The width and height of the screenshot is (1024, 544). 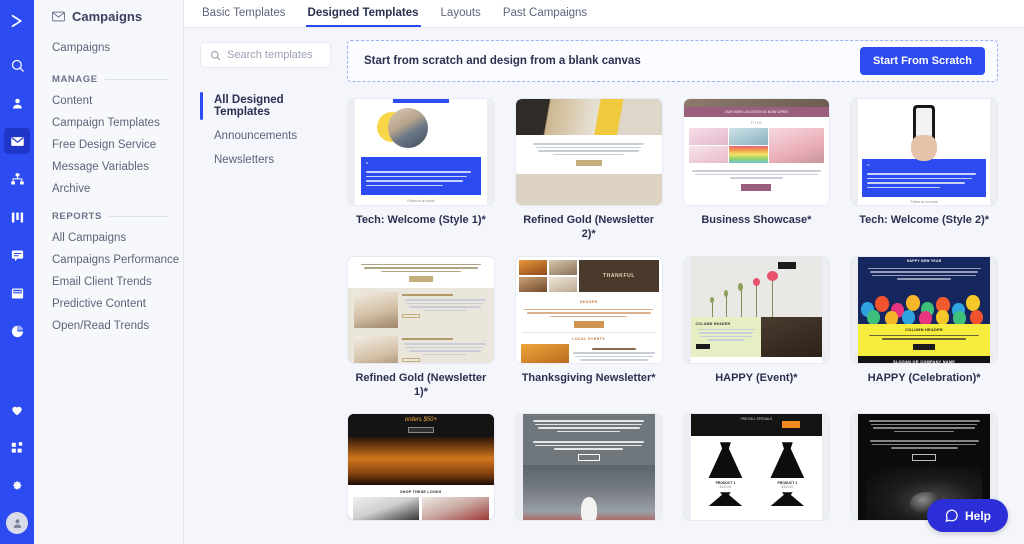 What do you see at coordinates (265, 160) in the screenshot?
I see `filter-newsletters: Newsletters` at bounding box center [265, 160].